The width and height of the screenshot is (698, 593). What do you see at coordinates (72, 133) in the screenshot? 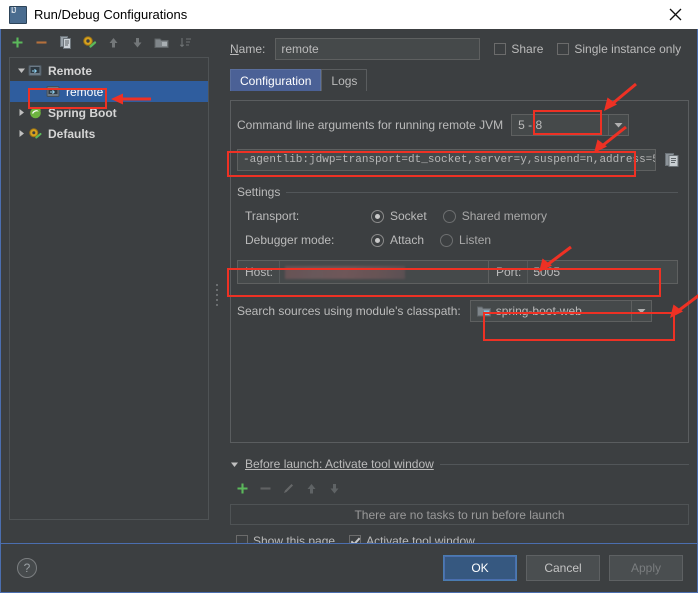
I see `tree-item-label: Defaults` at bounding box center [72, 133].